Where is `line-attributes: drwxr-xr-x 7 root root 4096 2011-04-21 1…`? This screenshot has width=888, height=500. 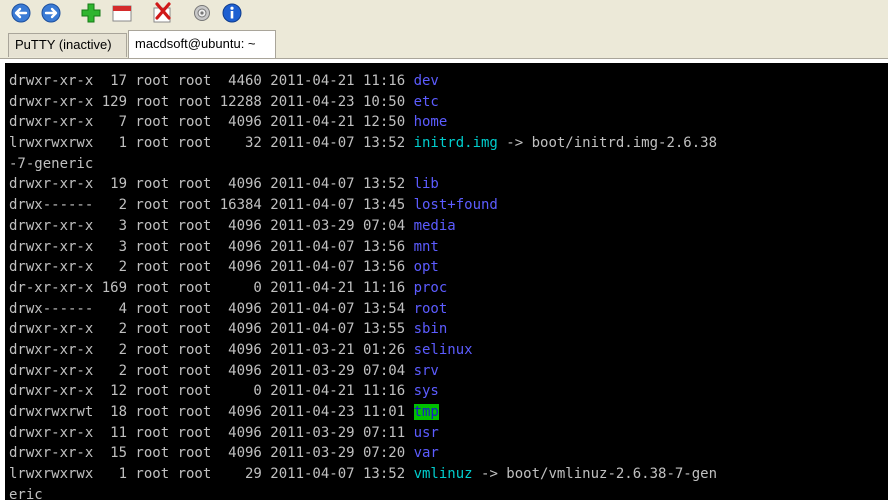
line-attributes: drwxr-xr-x 7 root root 4096 2011-04-21 1… is located at coordinates (211, 122).